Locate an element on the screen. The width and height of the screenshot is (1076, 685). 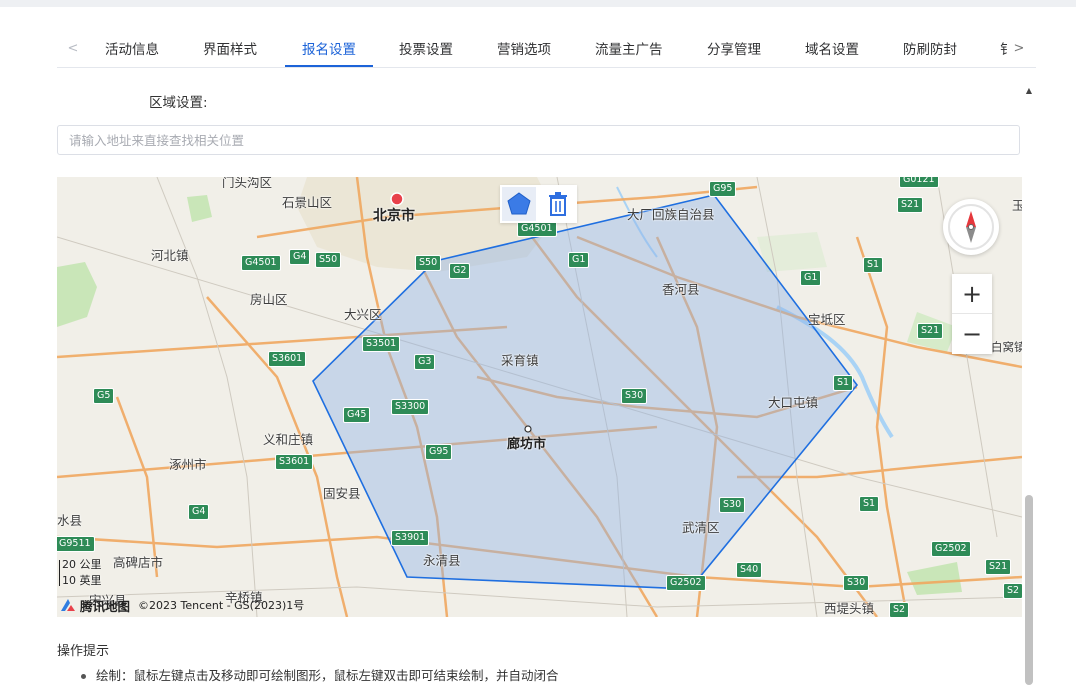
tab-scroll-right-icon: > is located at coordinates (1019, 49).